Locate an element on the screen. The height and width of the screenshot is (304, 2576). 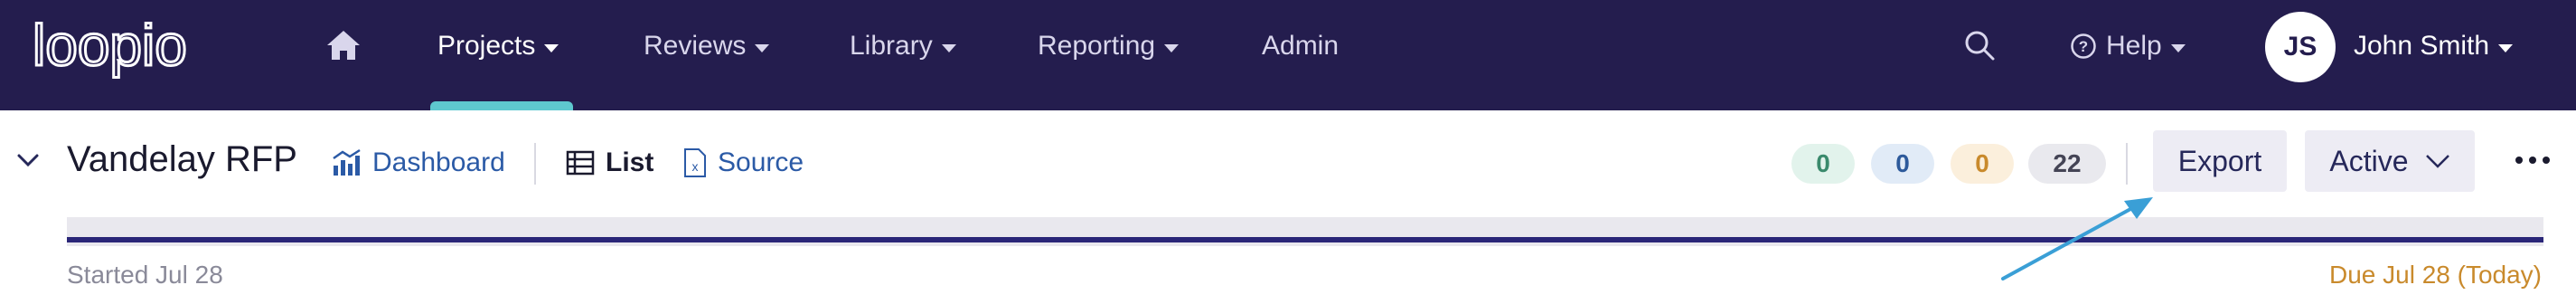
status-count-orange: 0 is located at coordinates (1982, 164).